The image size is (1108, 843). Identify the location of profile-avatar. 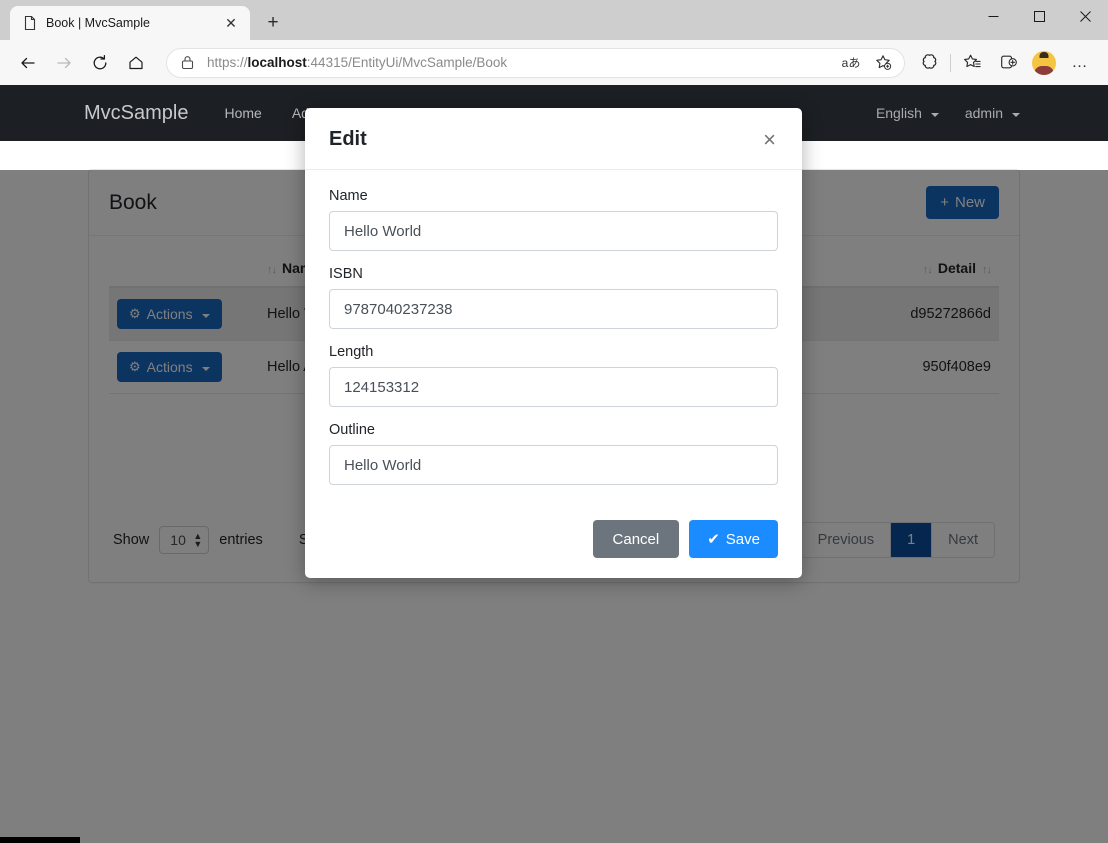
(1044, 63).